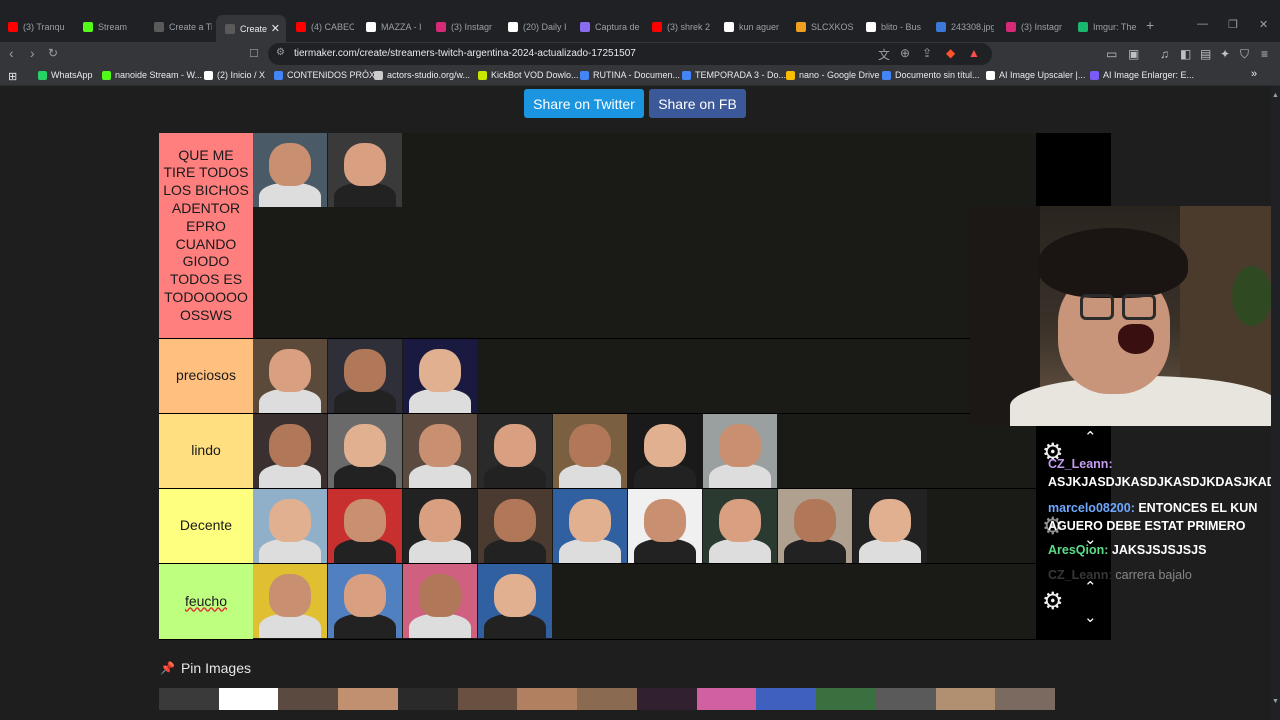 The width and height of the screenshot is (1280, 720). Describe the element at coordinates (65, 75) in the screenshot. I see `bookmark-item: WhatsApp` at that location.